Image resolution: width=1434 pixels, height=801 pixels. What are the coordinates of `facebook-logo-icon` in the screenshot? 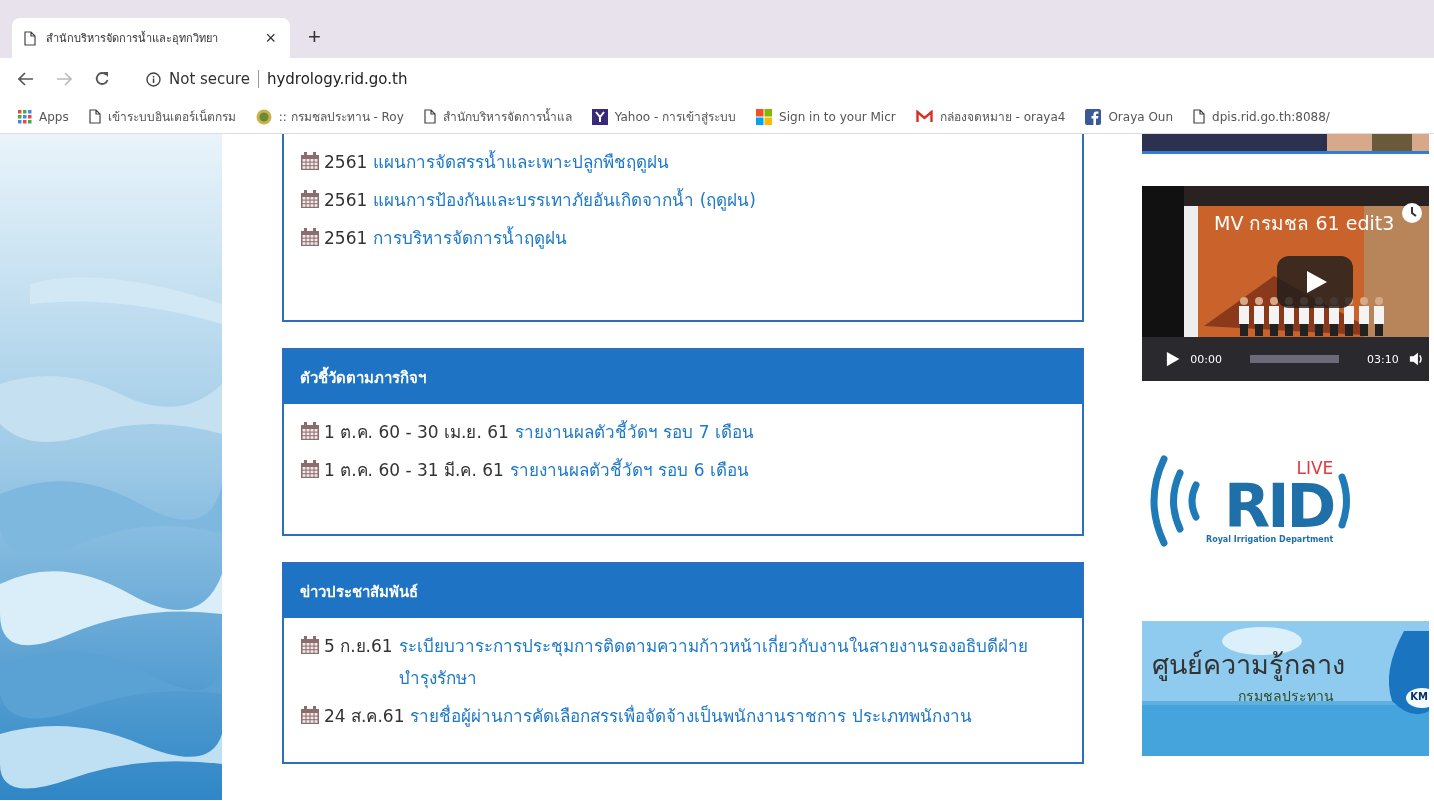 It's located at (1093, 116).